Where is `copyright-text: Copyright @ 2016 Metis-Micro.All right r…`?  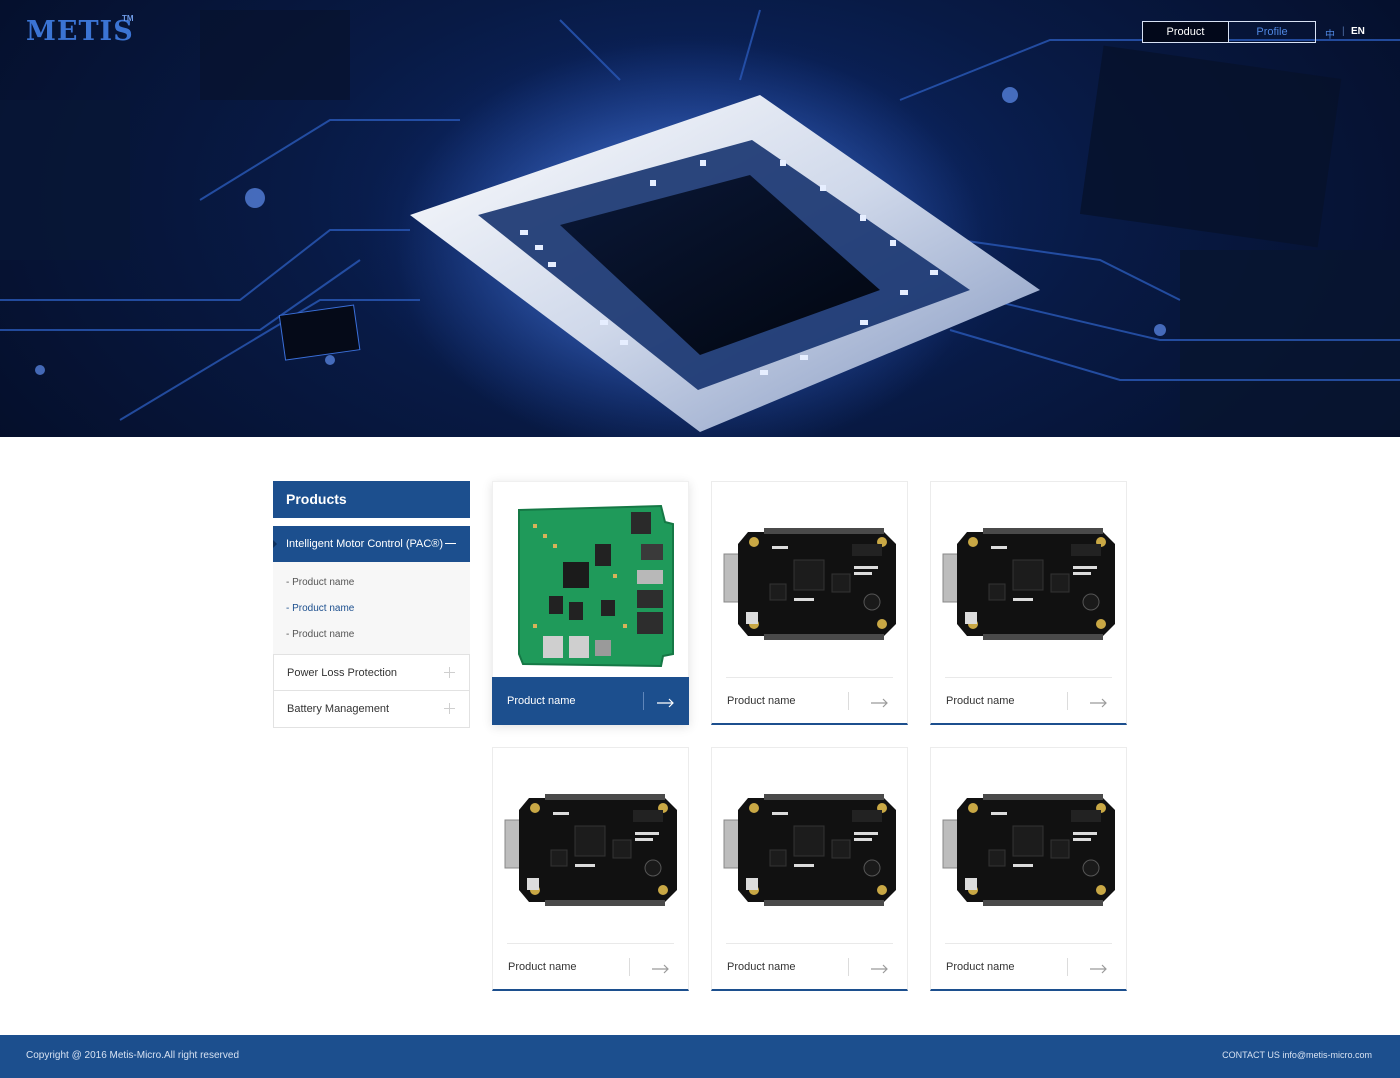
copyright-text: Copyright @ 2016 Metis-Micro.All right r… is located at coordinates (133, 1055).